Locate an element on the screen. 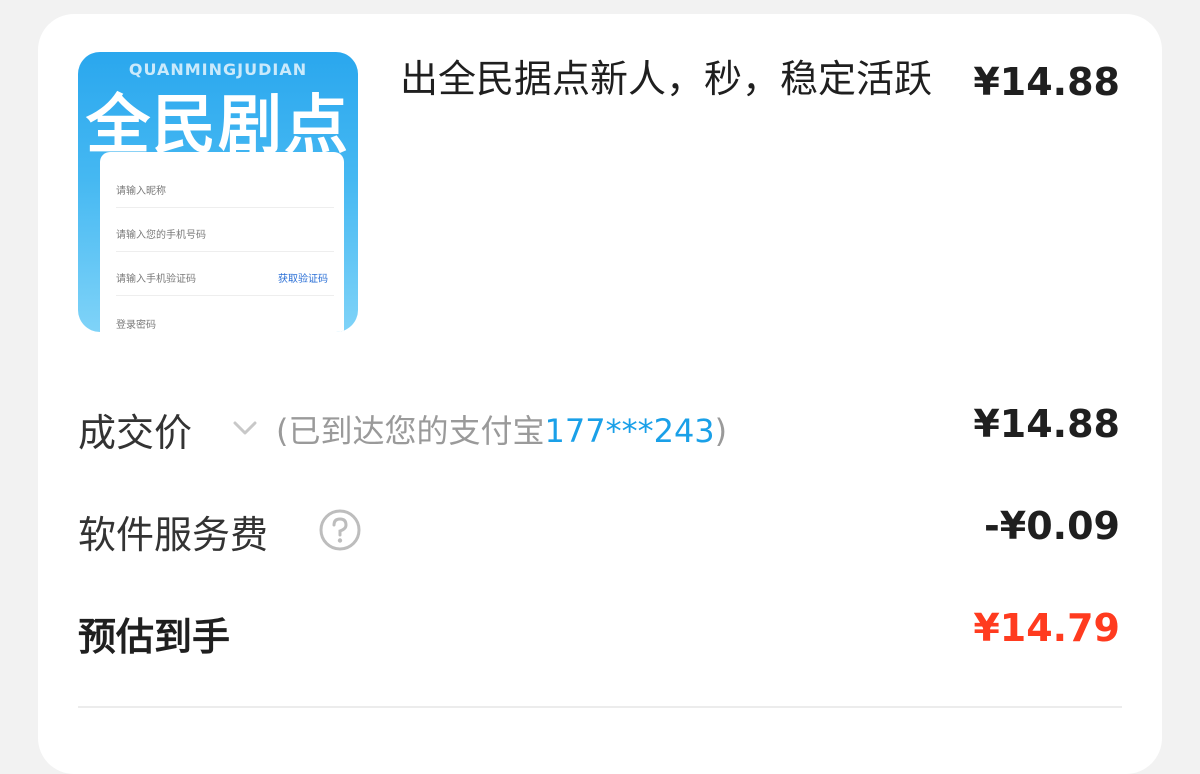  deal-price-amount: ¥14.88 is located at coordinates (1046, 424).